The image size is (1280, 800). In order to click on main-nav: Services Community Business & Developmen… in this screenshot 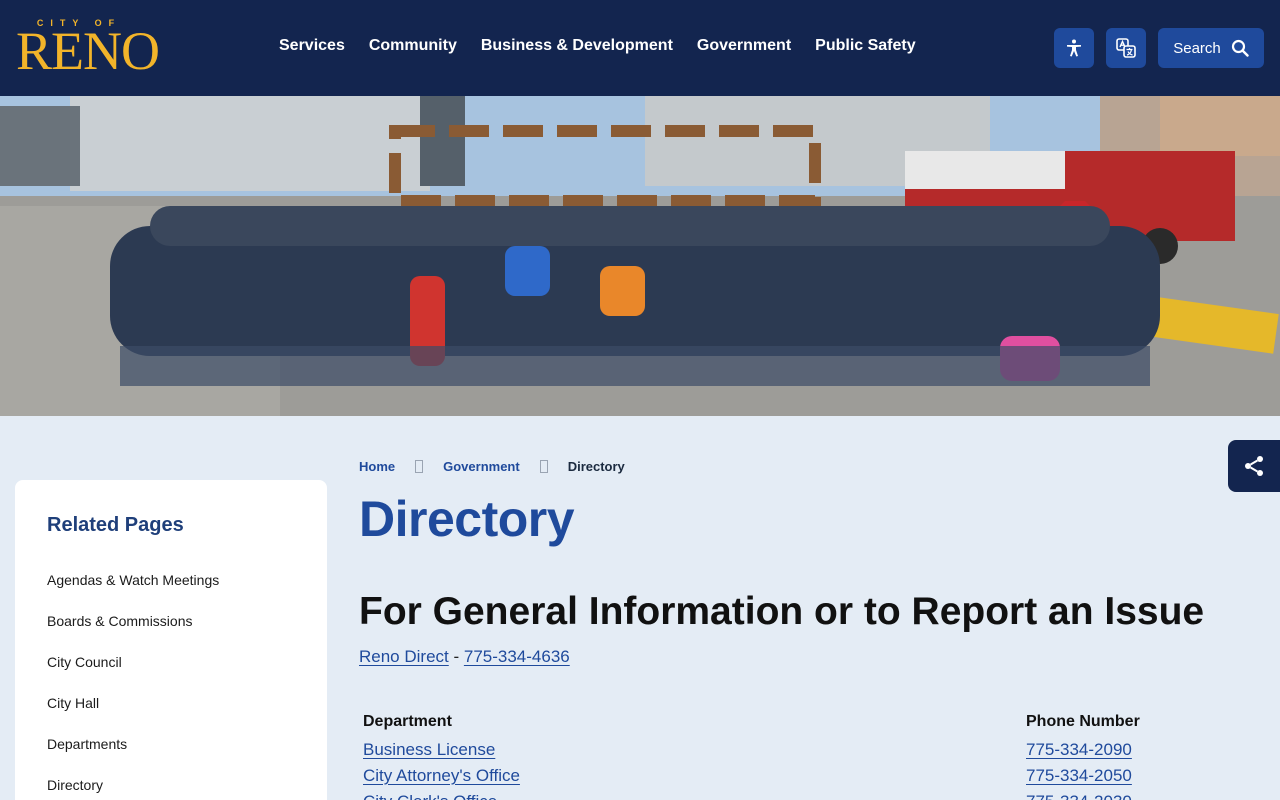, I will do `click(597, 48)`.